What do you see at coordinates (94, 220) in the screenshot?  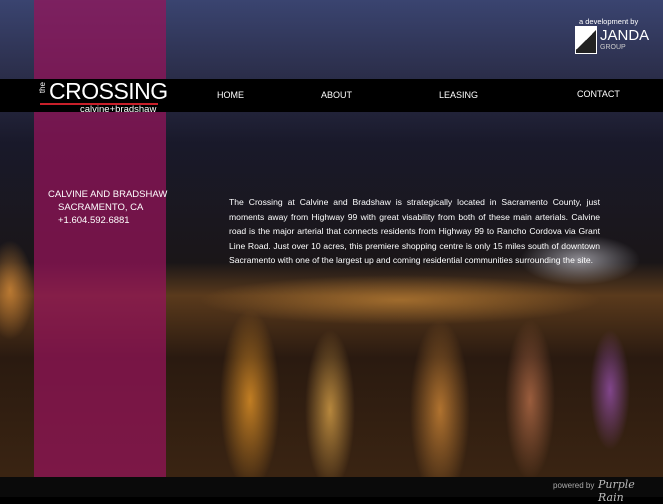 I see `phone: +1.604.592.6881` at bounding box center [94, 220].